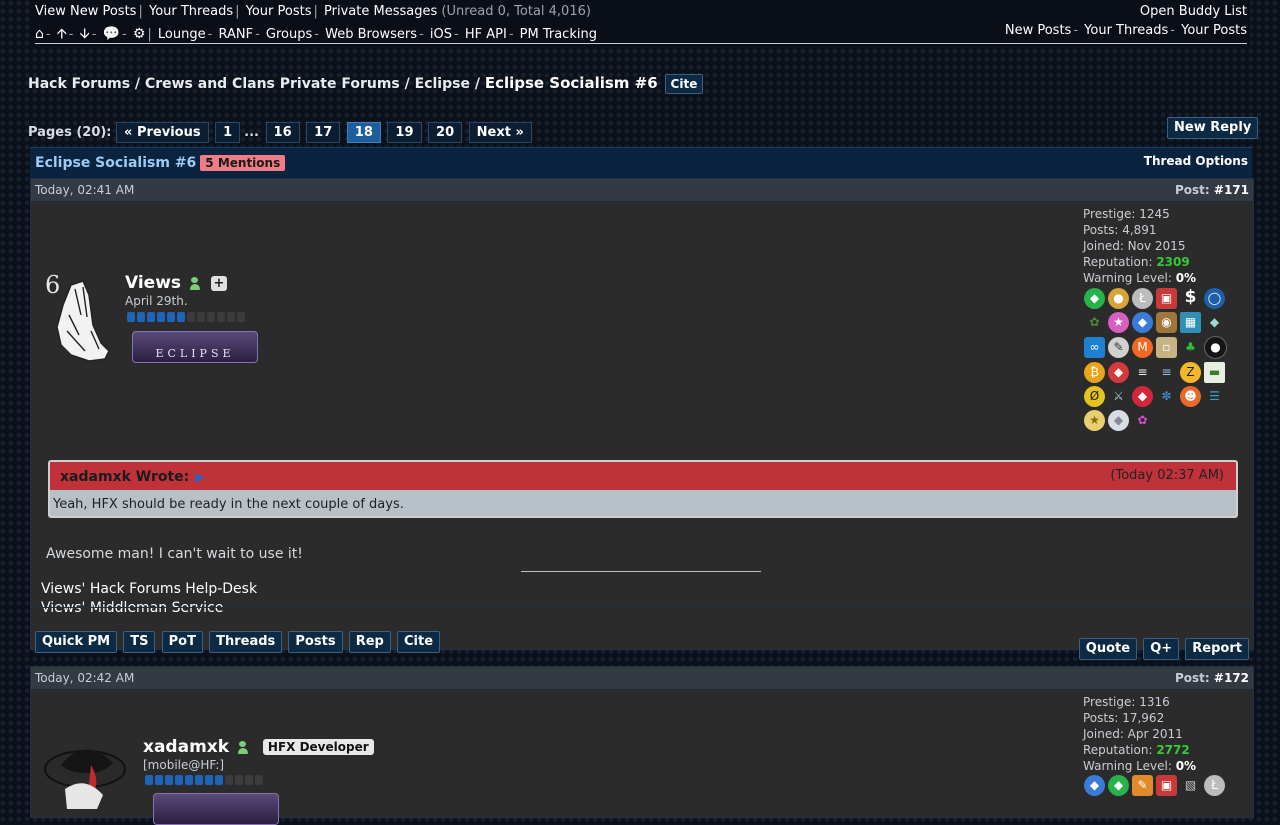 Image resolution: width=1280 pixels, height=825 pixels. I want to click on new-posts-link: New Posts, so click(1038, 30).